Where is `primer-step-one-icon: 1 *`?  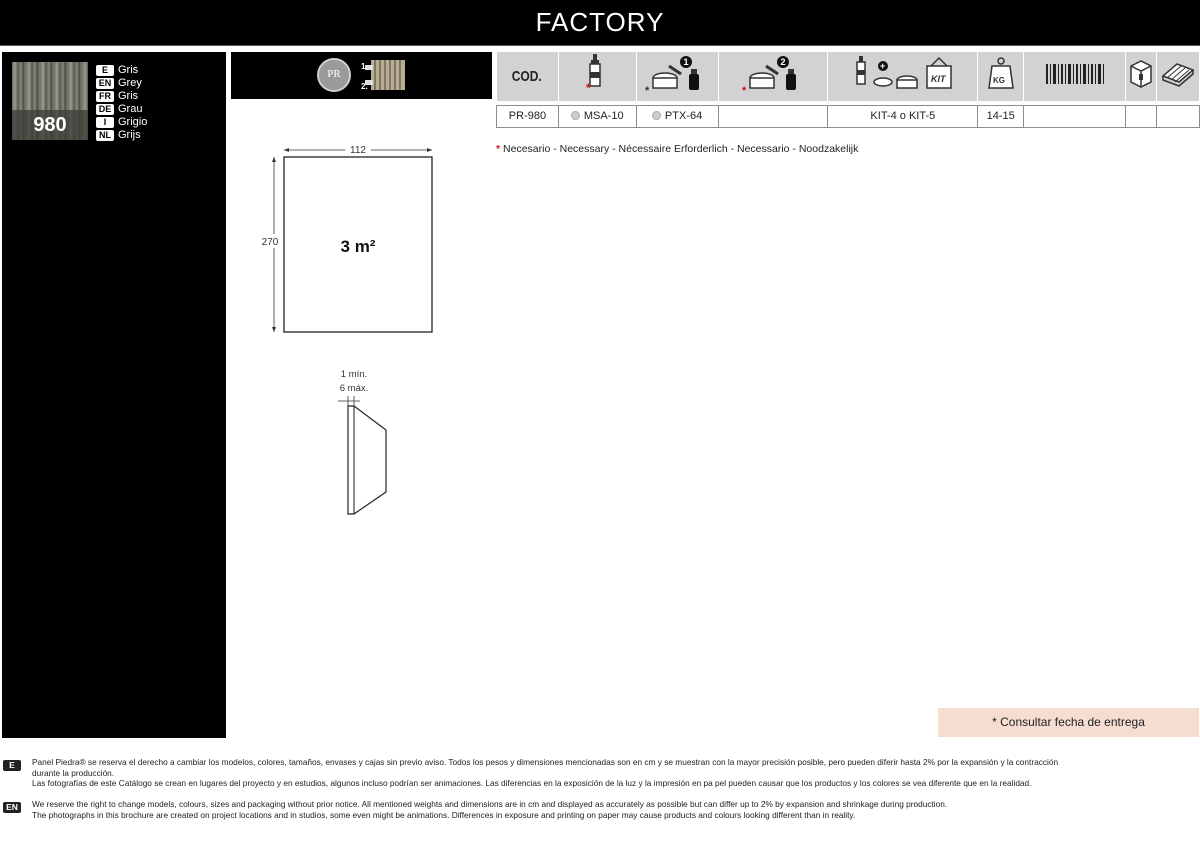
primer-step-one-icon: 1 * is located at coordinates (672, 76).